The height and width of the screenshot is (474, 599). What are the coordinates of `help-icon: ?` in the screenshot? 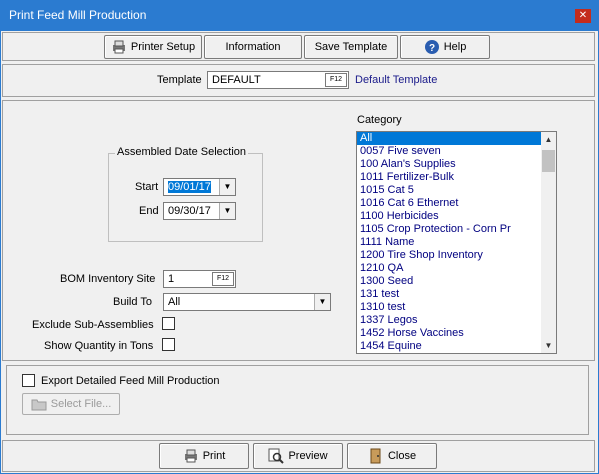 It's located at (432, 47).